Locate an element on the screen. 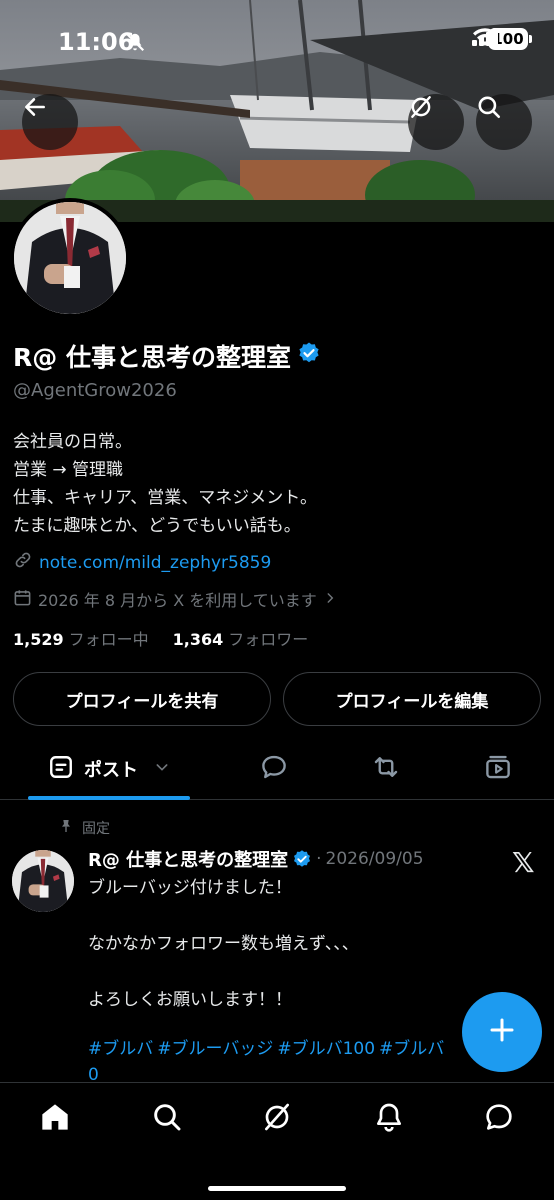  bio-line: 仕事、キャリア、営業、マネジメント。 is located at coordinates (165, 498).